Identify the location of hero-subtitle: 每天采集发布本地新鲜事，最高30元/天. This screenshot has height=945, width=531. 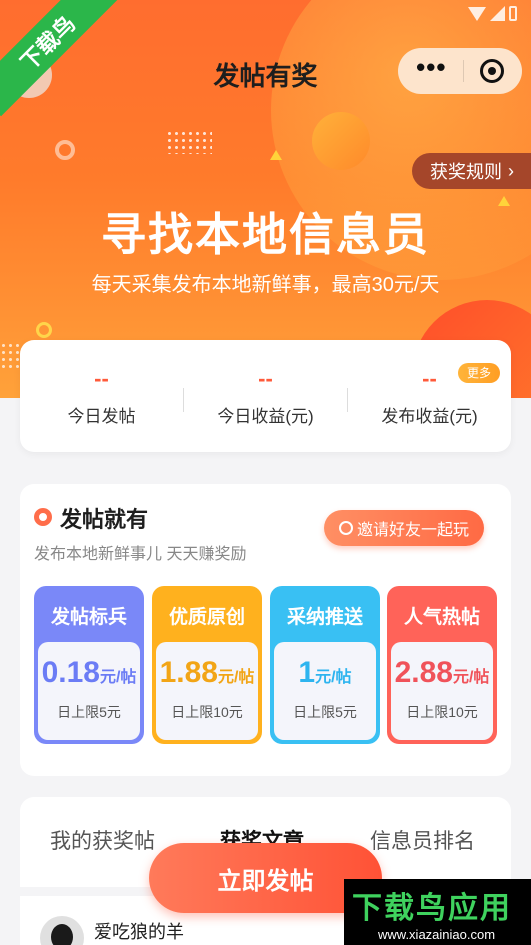
(265, 285).